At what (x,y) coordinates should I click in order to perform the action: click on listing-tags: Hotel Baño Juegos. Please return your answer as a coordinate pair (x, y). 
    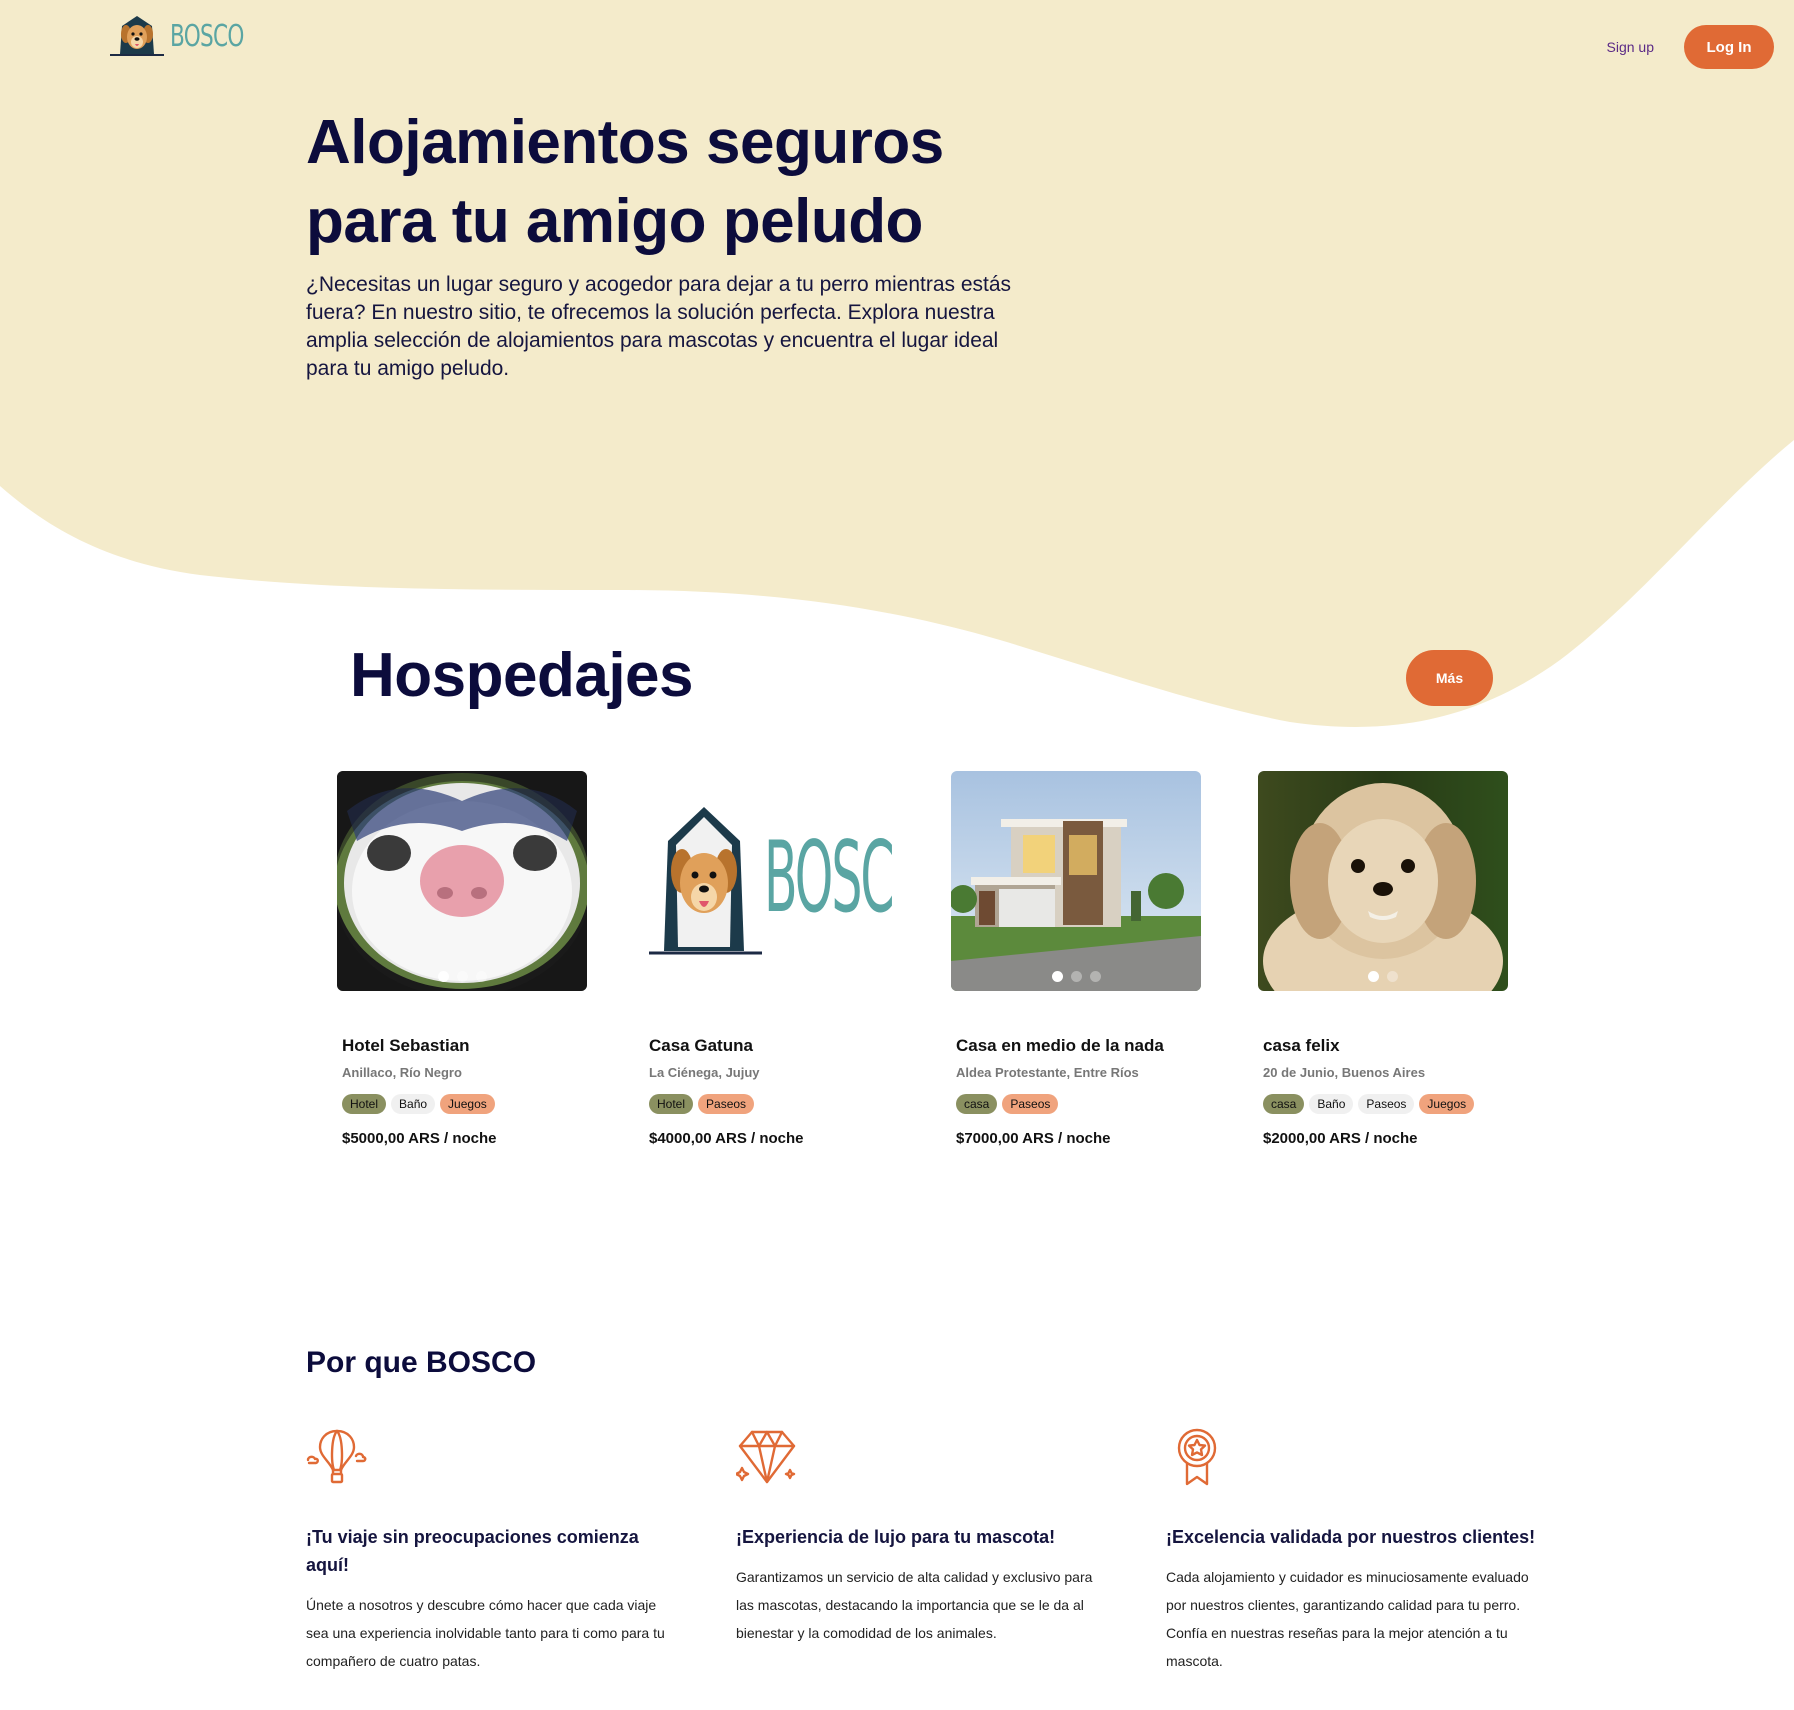
    Looking at the image, I should click on (462, 1104).